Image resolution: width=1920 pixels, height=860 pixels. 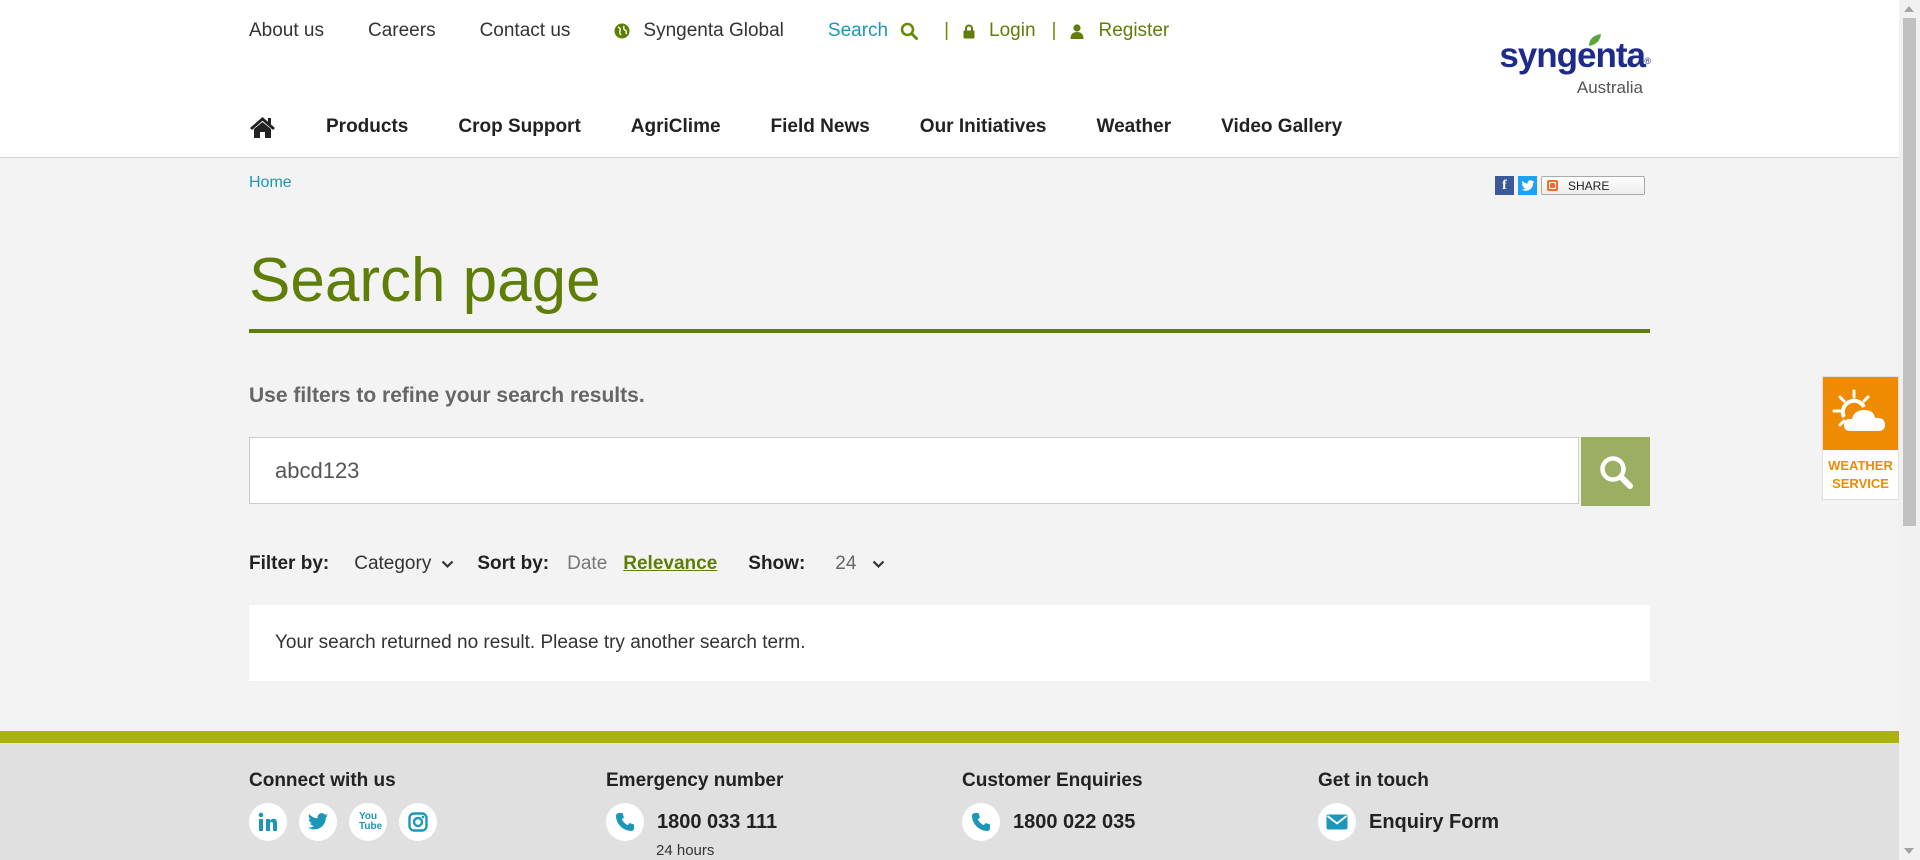 I want to click on footer-emergency: Emergency number 1800 033 111 24 hours, so click(x=694, y=814).